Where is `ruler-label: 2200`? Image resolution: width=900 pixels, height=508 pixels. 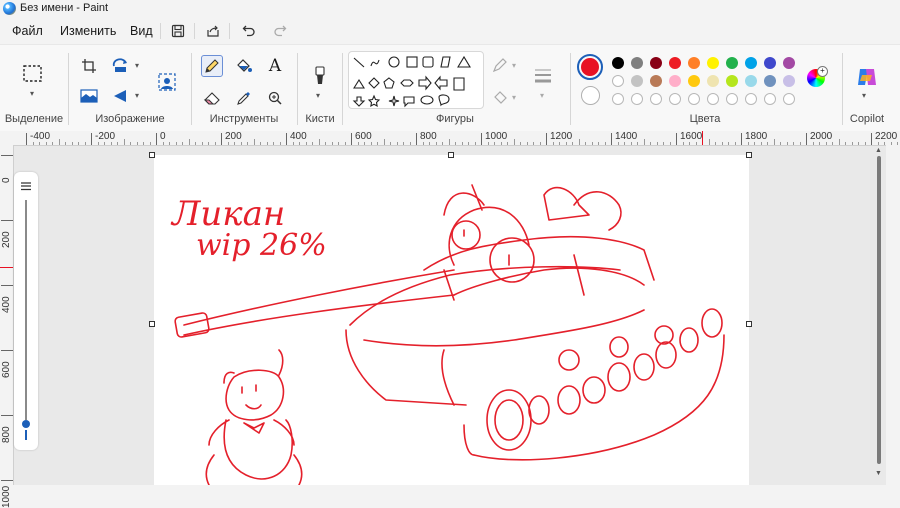
ruler-label: 2200 is located at coordinates (886, 136).